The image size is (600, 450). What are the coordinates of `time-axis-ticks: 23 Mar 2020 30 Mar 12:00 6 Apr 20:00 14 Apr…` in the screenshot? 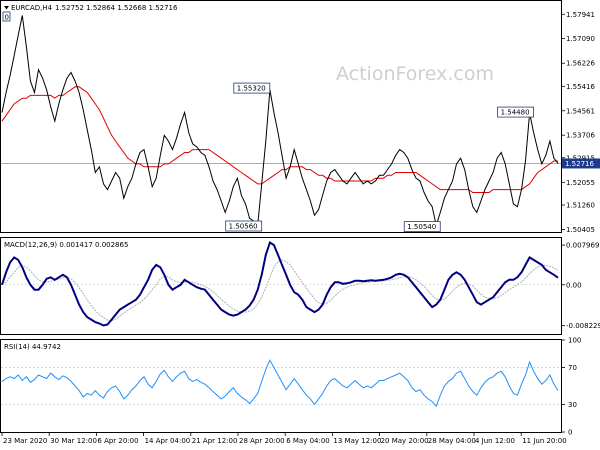 It's located at (284, 438).